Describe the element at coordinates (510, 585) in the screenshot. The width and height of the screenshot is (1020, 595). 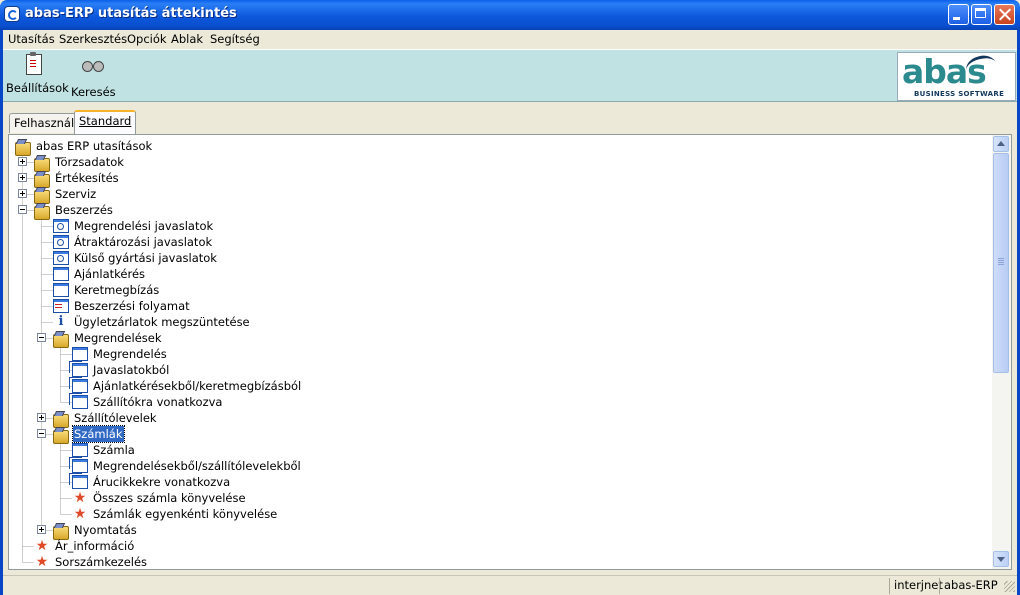
I see `status-bar: interjnet abas-ERP` at that location.